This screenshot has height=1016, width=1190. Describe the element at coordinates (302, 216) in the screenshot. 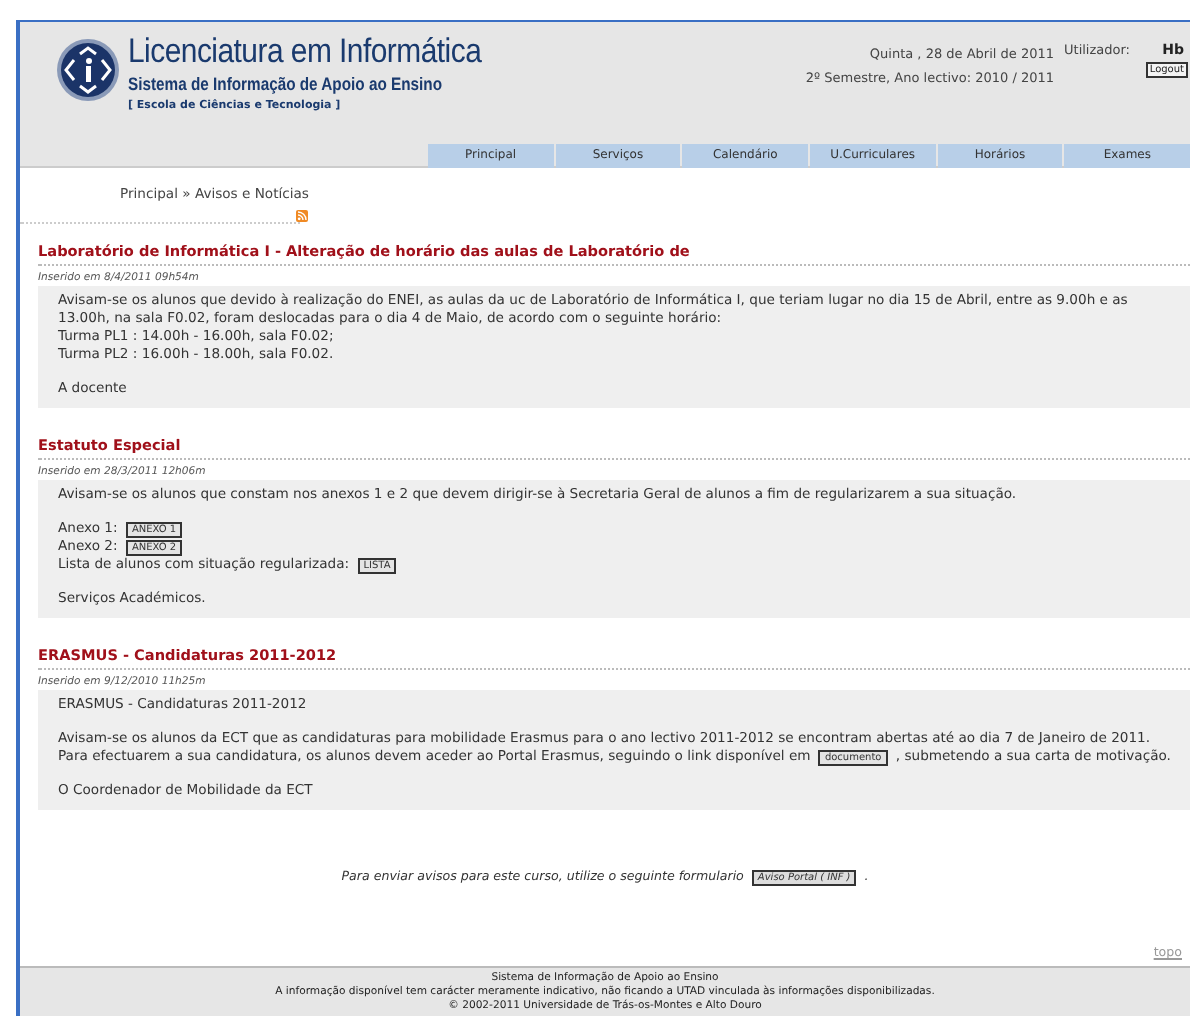

I see `rss-icon` at that location.